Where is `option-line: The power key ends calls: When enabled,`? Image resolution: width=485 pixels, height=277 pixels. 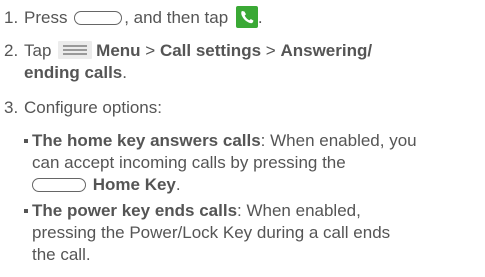
option-line: The power key ends calls: When enabled, is located at coordinates (251, 211).